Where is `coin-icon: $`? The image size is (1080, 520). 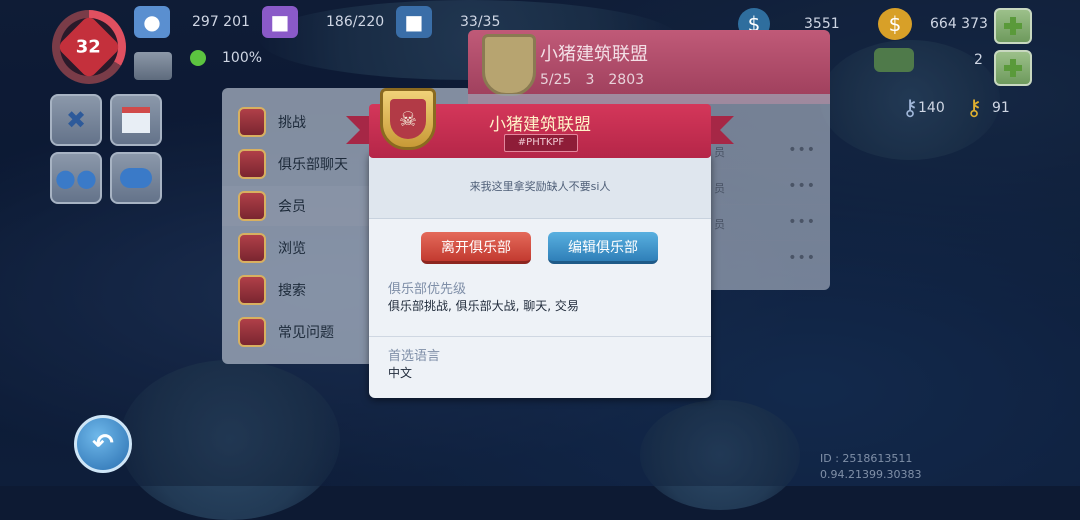
coin-icon: $ is located at coordinates (895, 24).